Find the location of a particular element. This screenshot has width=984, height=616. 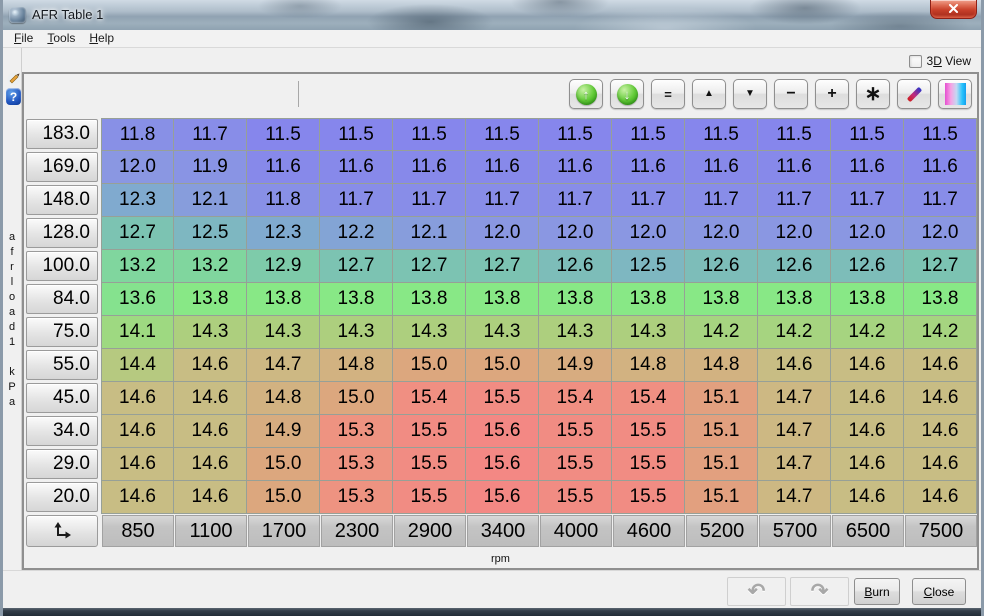

rpm-bin-button: 6500 is located at coordinates (868, 531).